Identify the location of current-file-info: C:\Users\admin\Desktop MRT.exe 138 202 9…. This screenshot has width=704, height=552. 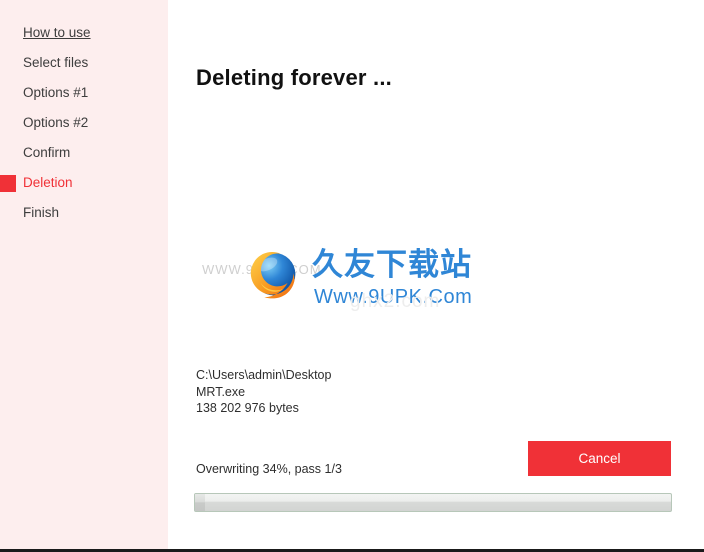
(263, 392).